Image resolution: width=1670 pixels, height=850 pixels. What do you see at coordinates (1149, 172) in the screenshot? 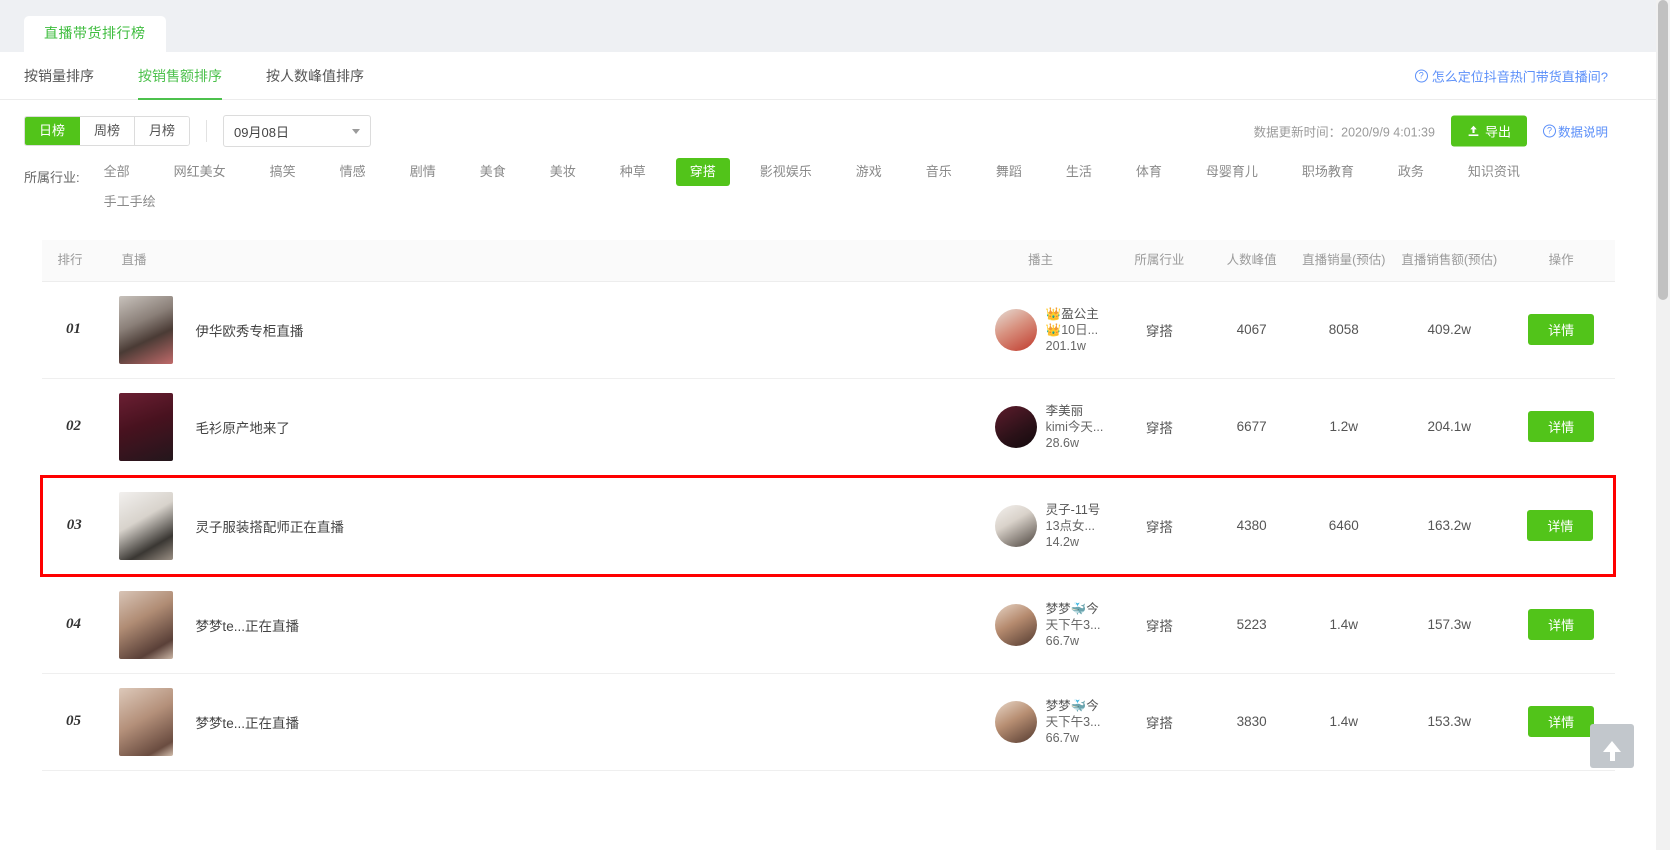
I see `industry-tag-14: 体育` at bounding box center [1149, 172].